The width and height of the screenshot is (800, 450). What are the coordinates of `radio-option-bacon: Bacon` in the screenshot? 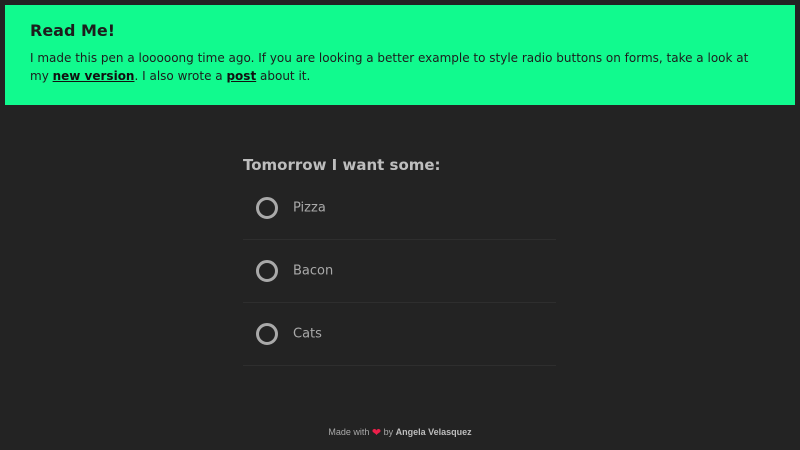 It's located at (399, 271).